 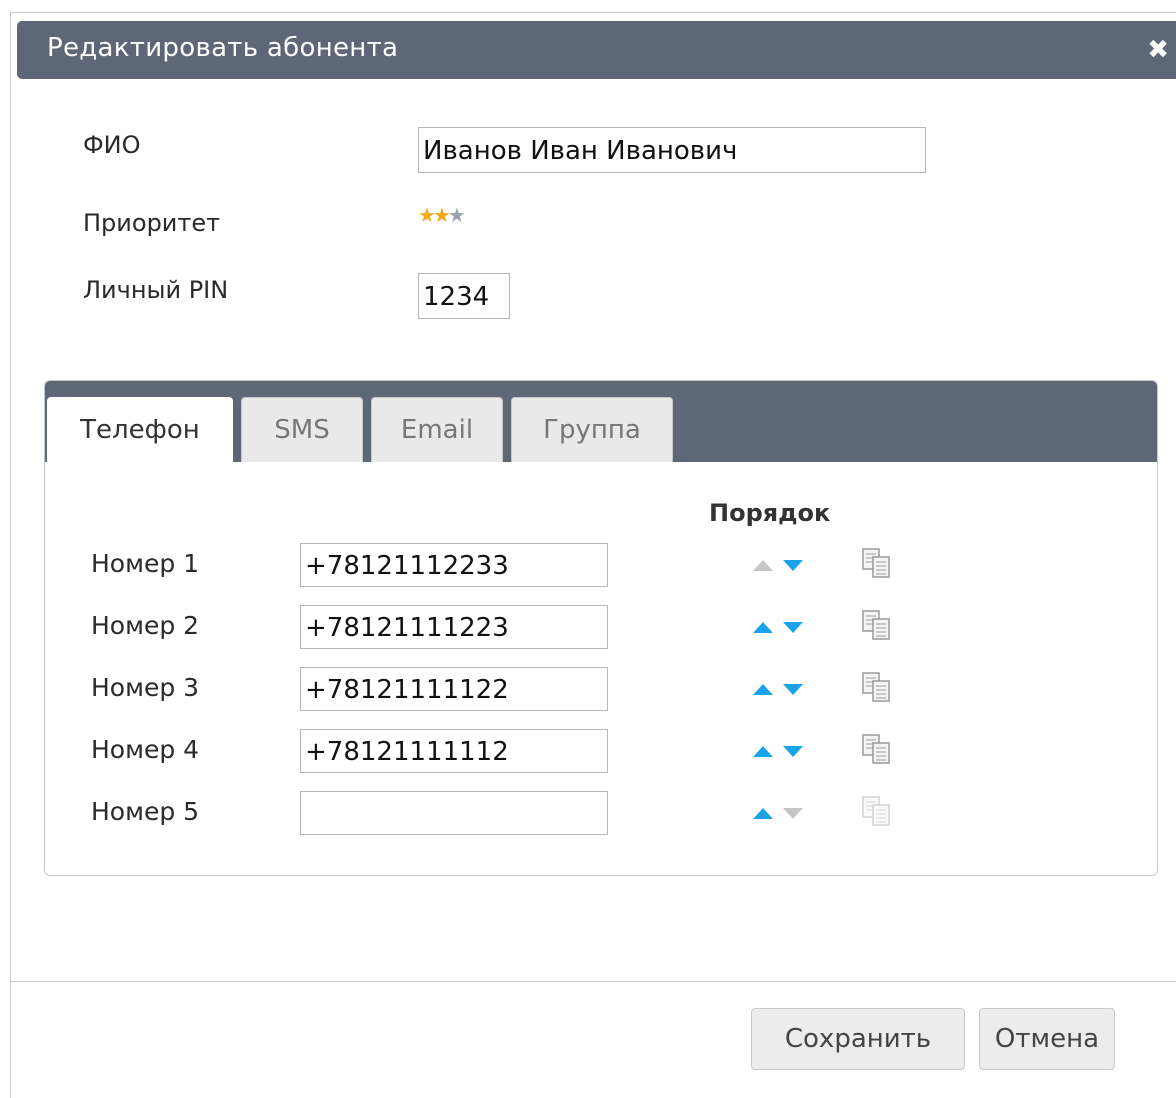 I want to click on order-column-header: Порядок, so click(x=770, y=513).